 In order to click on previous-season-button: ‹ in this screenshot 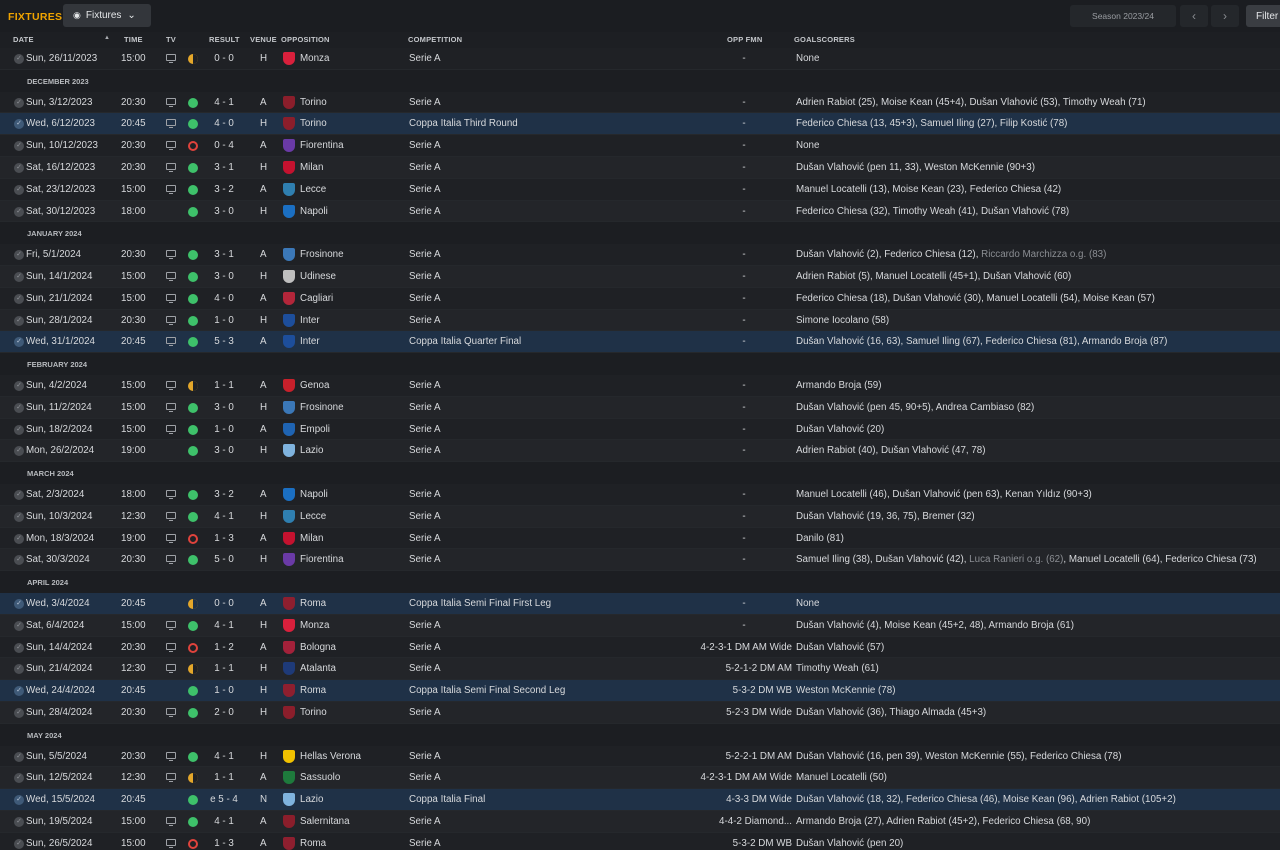, I will do `click(1194, 16)`.